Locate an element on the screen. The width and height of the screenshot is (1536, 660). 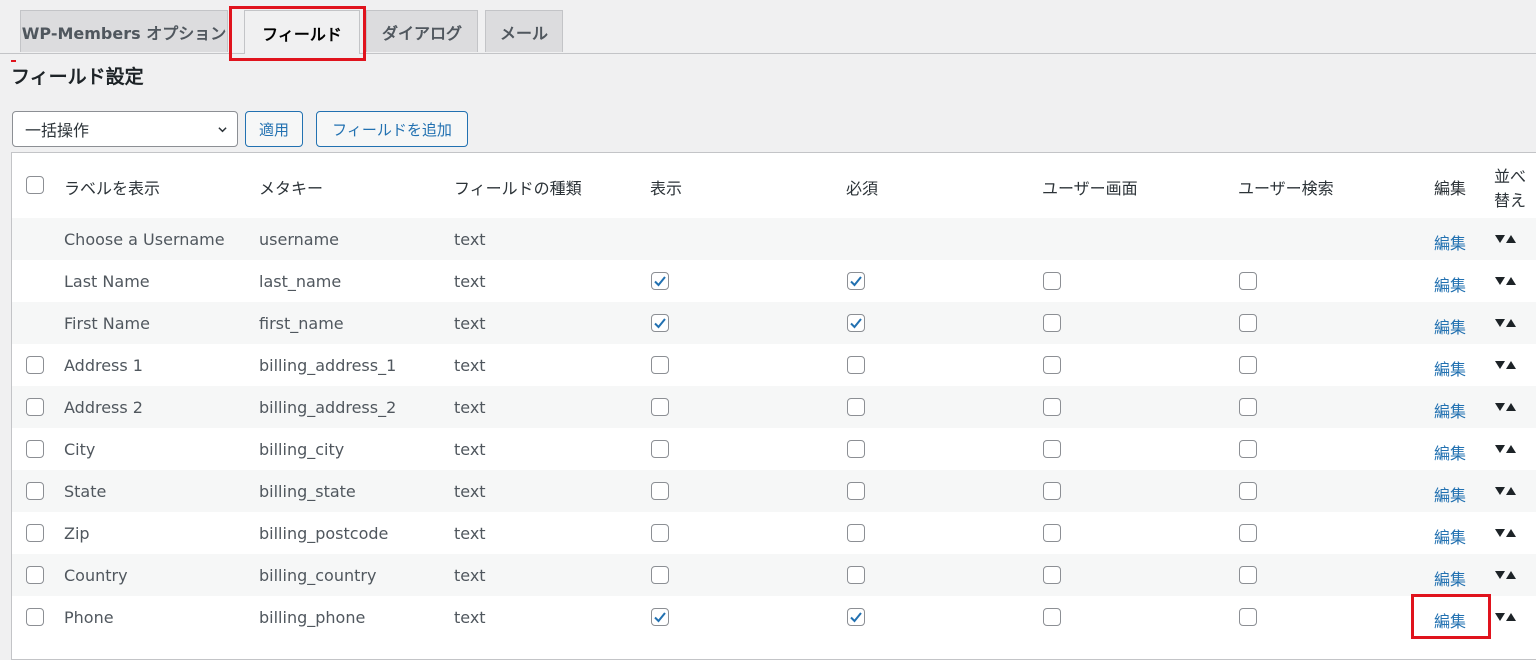
col-sort-line1: 並べ is located at coordinates (1510, 176).